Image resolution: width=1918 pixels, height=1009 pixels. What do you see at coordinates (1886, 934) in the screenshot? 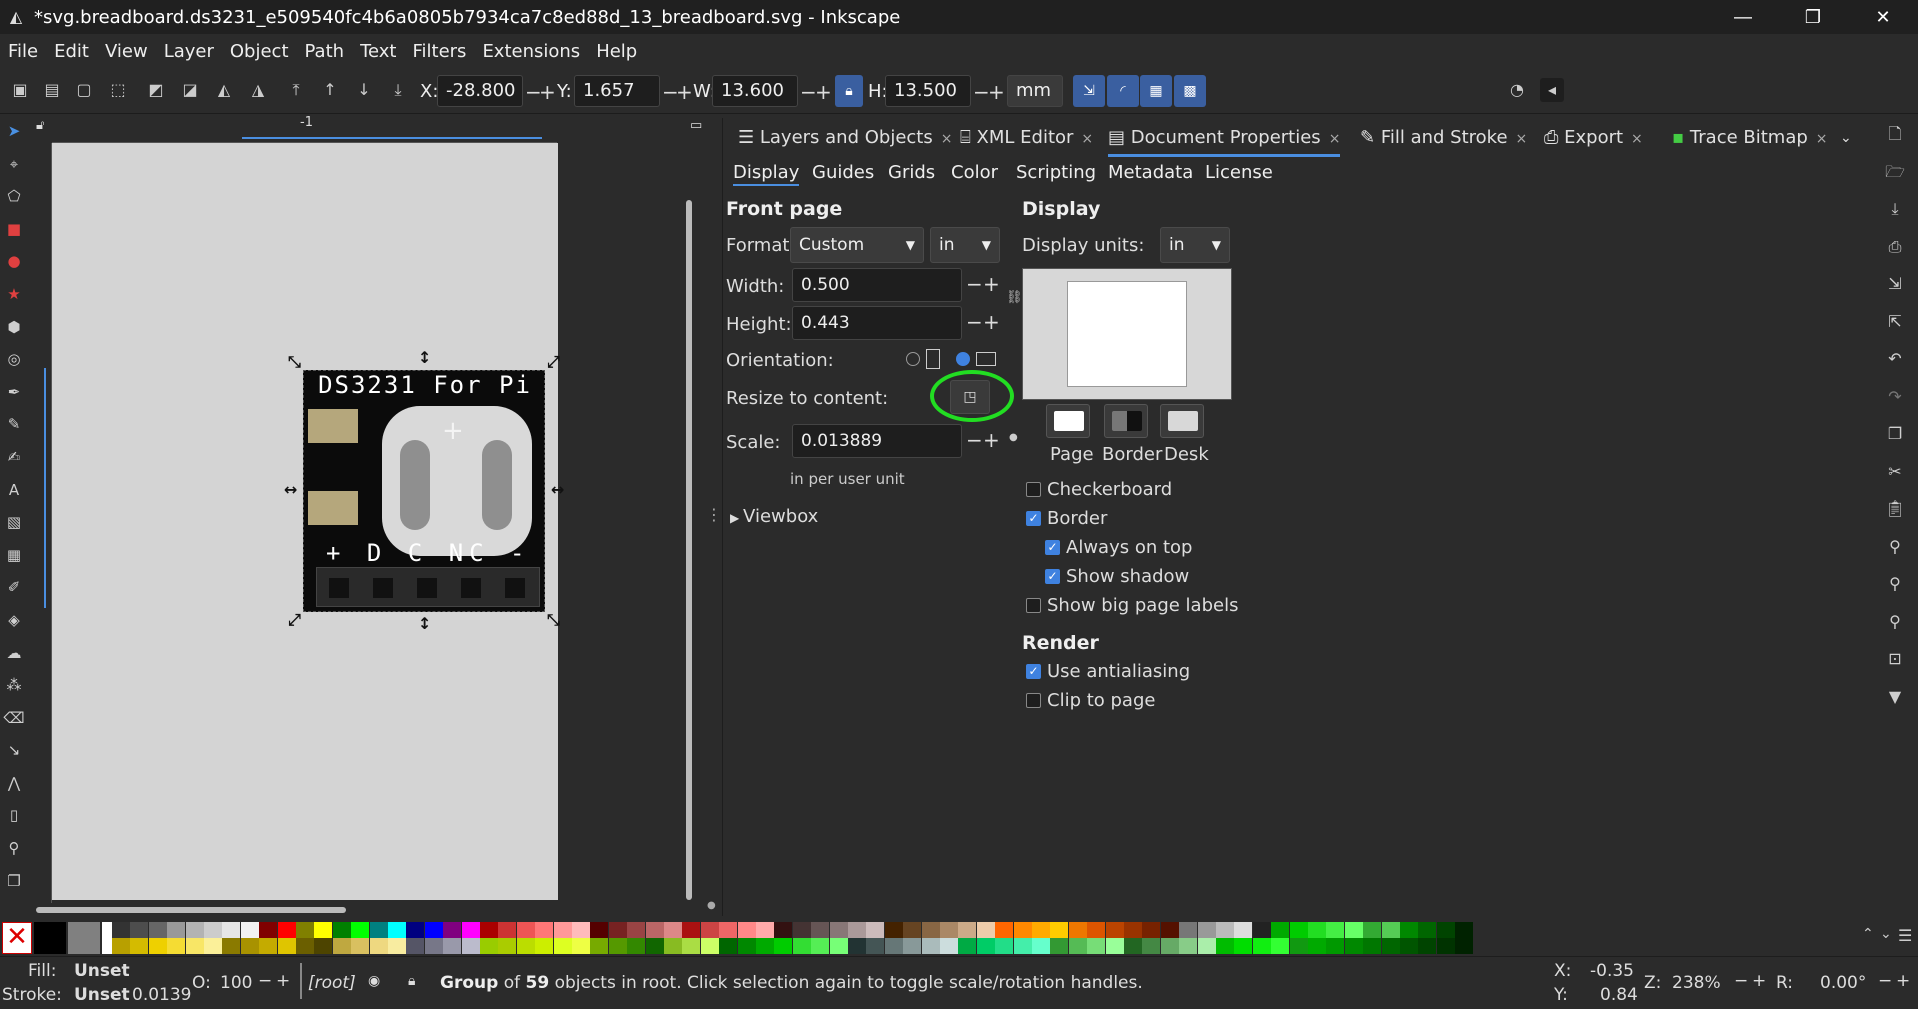
I see `palette-scroll-down-icon: ⌄` at bounding box center [1886, 934].